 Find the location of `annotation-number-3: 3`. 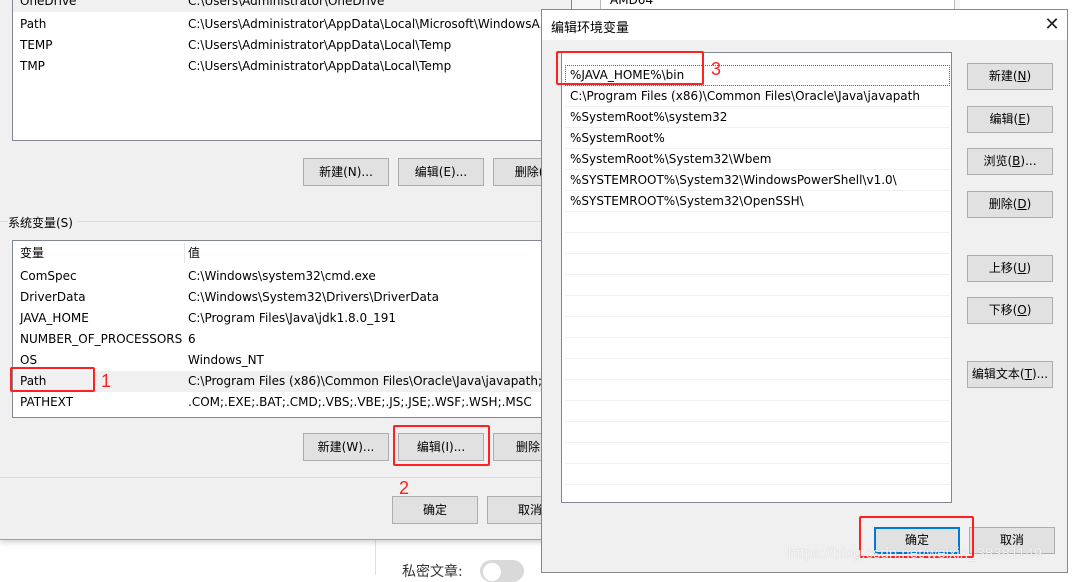

annotation-number-3: 3 is located at coordinates (716, 69).